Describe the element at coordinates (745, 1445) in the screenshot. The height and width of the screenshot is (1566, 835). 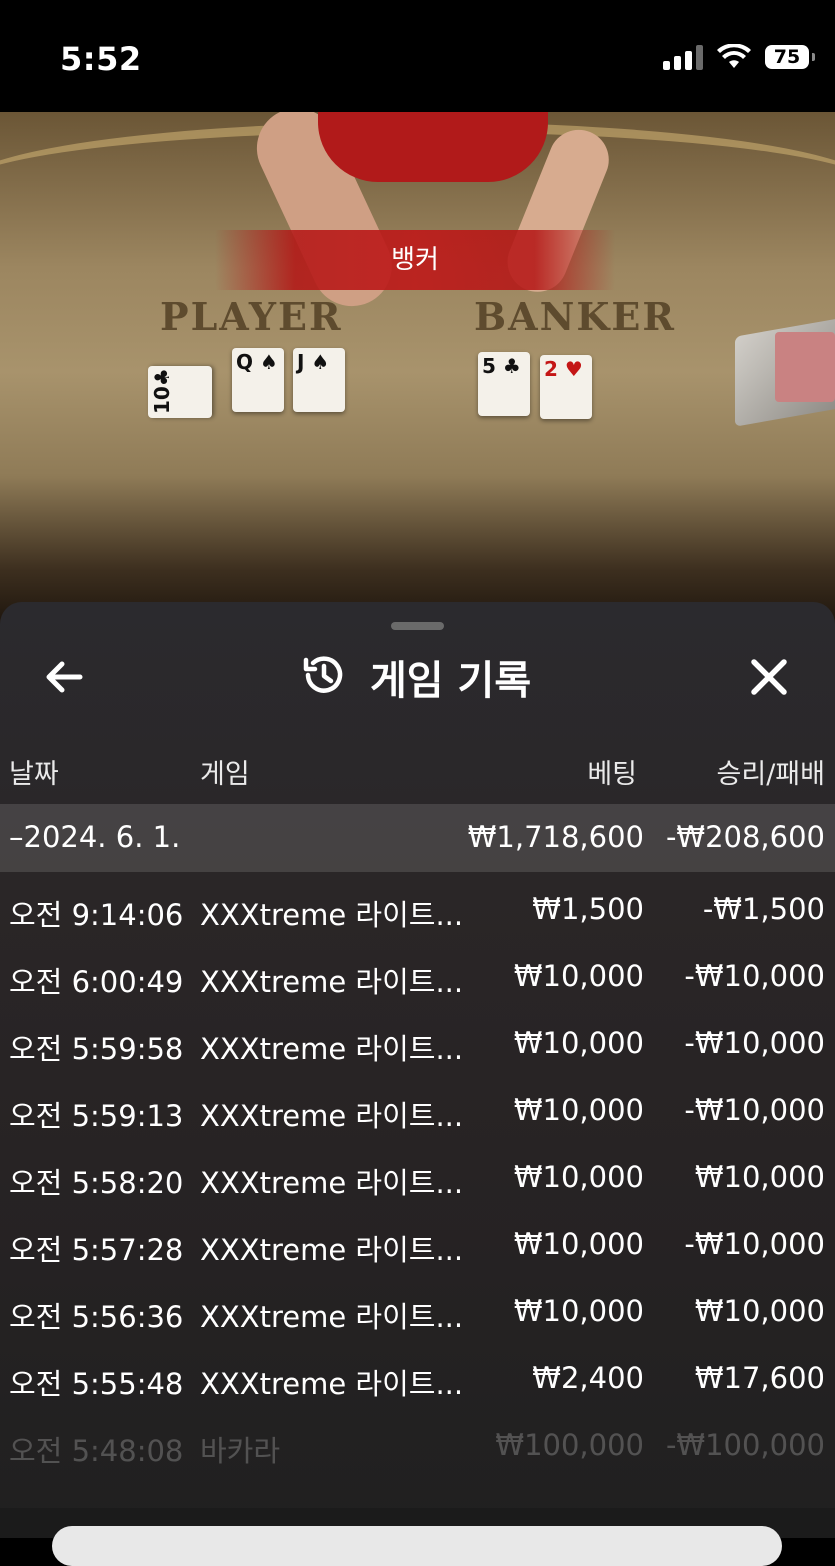
I see `row-result: -₩100,000` at that location.